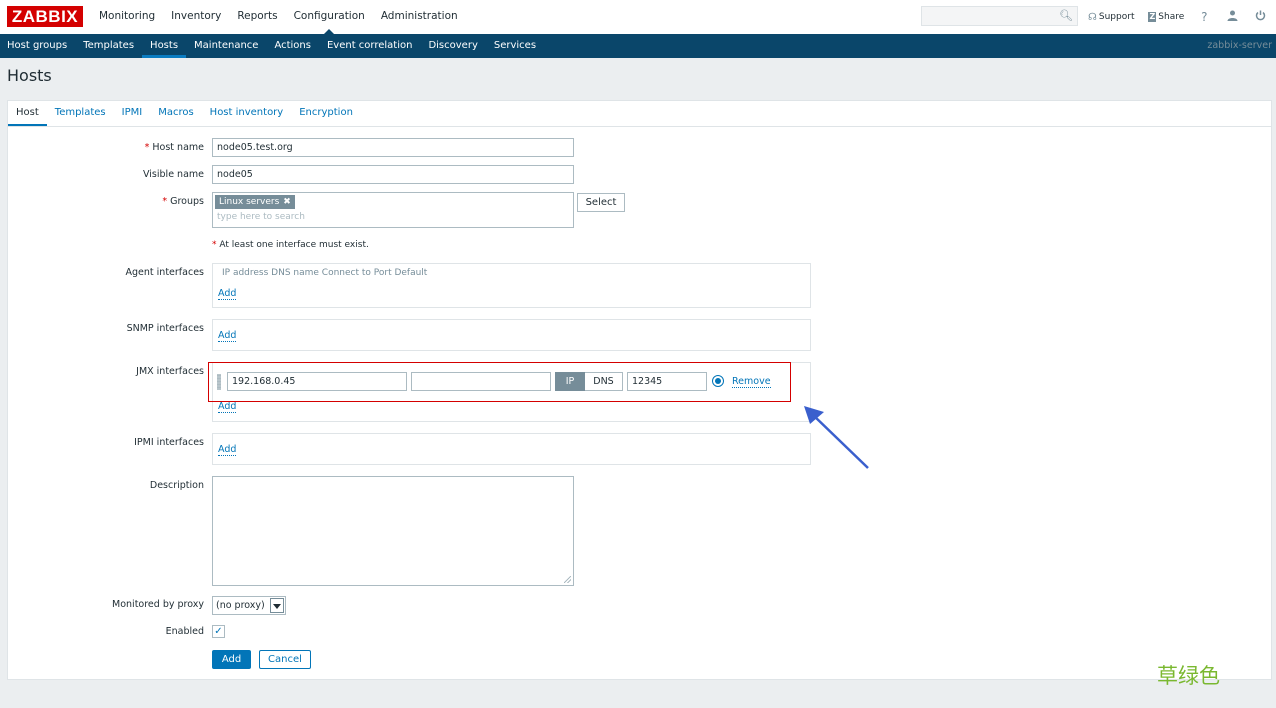  Describe the element at coordinates (567, 579) in the screenshot. I see `resize-handle-icon` at that location.